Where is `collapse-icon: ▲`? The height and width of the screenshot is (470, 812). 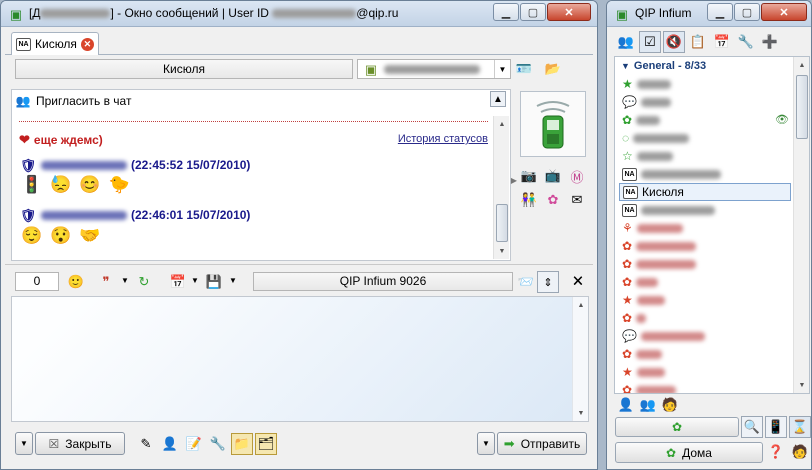 collapse-icon: ▲ is located at coordinates (498, 99).